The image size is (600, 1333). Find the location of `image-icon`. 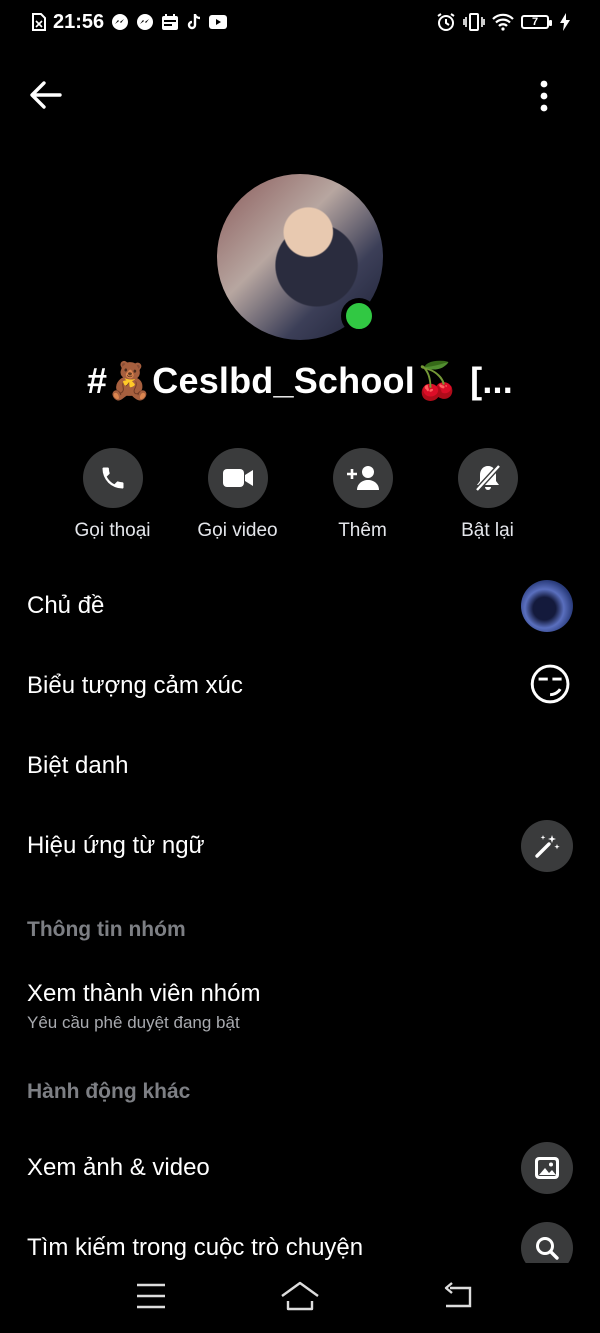

image-icon is located at coordinates (547, 1168).